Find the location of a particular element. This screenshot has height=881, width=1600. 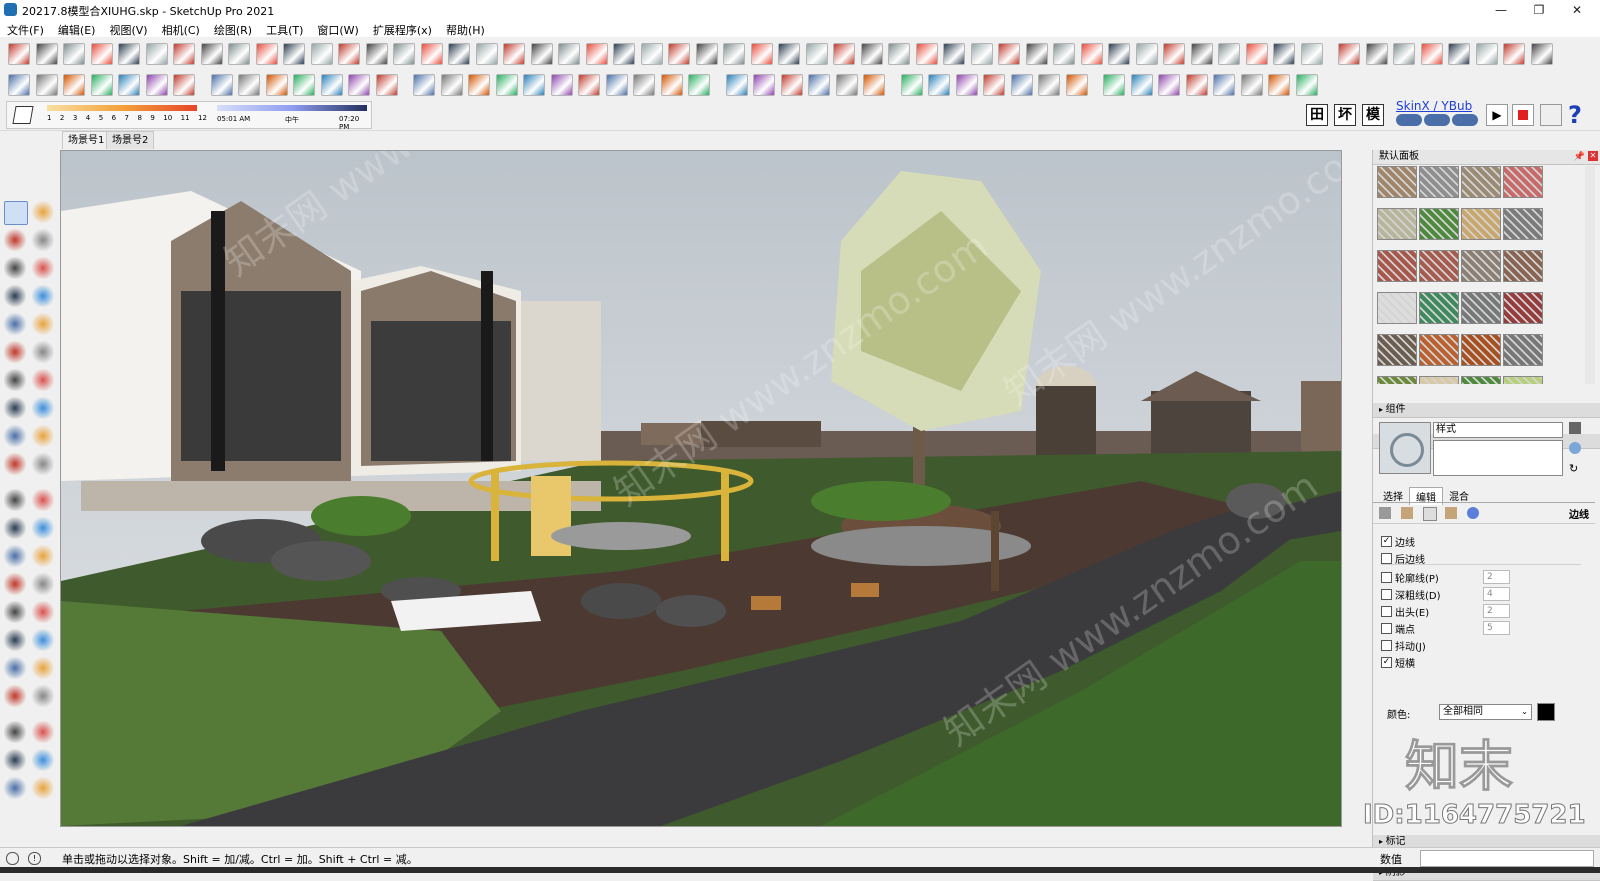

month-slider is located at coordinates (122, 108).